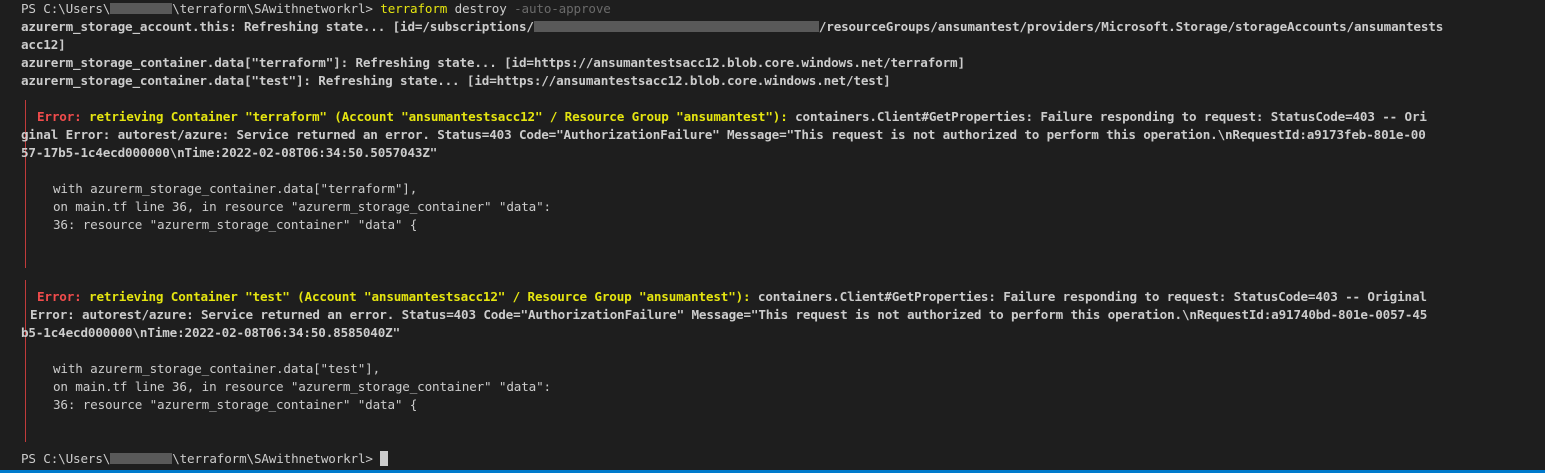 The image size is (1545, 473). Describe the element at coordinates (59, 296) in the screenshot. I see `error-2-label: Error:` at that location.